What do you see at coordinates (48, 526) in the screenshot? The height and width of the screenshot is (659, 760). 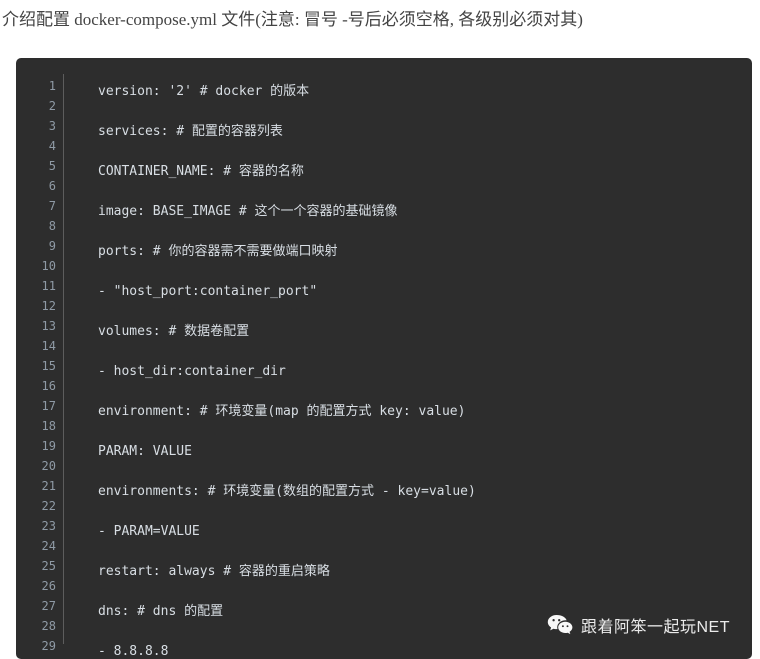 I see `line-number: 23` at bounding box center [48, 526].